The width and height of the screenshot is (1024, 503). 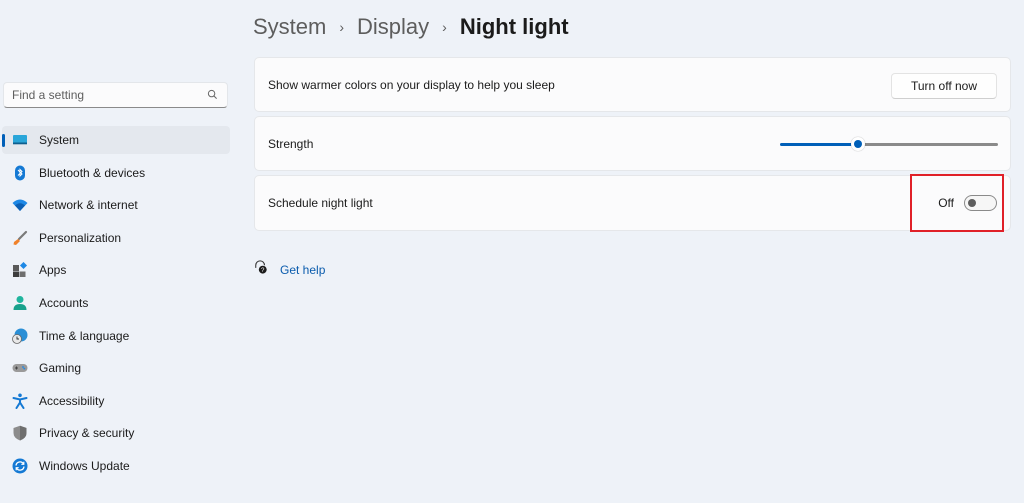 What do you see at coordinates (84, 465) in the screenshot?
I see `sidebar-item-label: Windows Update` at bounding box center [84, 465].